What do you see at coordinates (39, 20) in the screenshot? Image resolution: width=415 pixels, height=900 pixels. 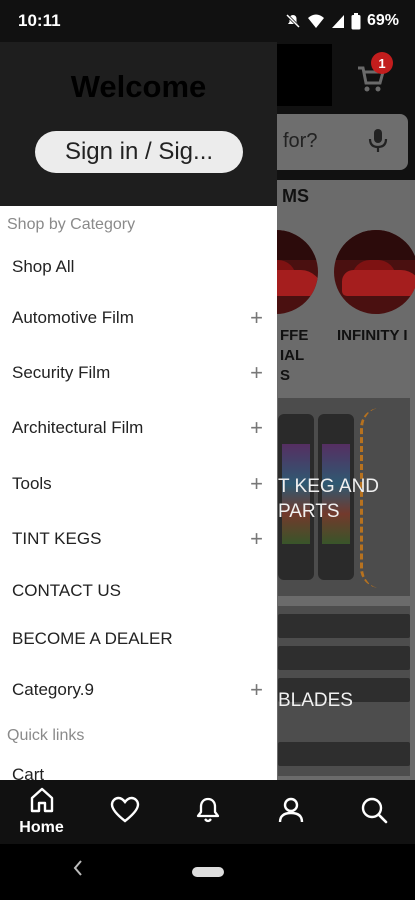 I see `status-time: 10:11` at bounding box center [39, 20].